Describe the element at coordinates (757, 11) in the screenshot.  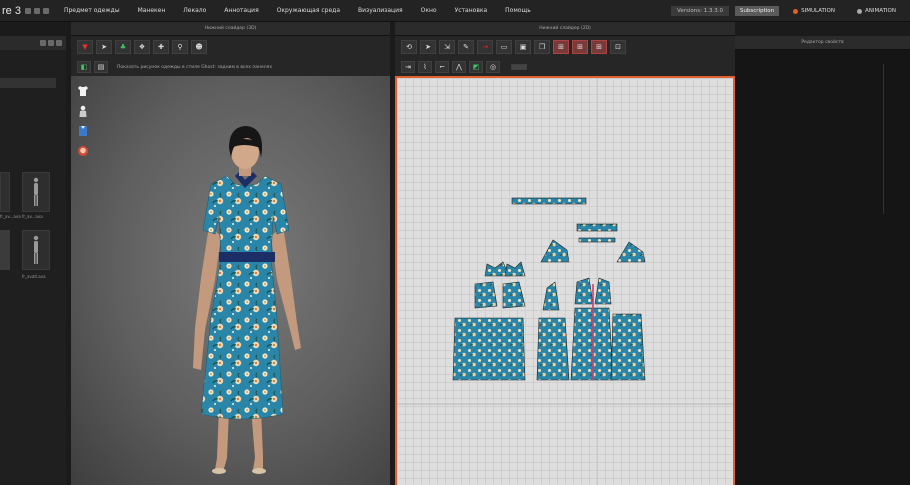
I see `subscription-status: Subscription` at that location.